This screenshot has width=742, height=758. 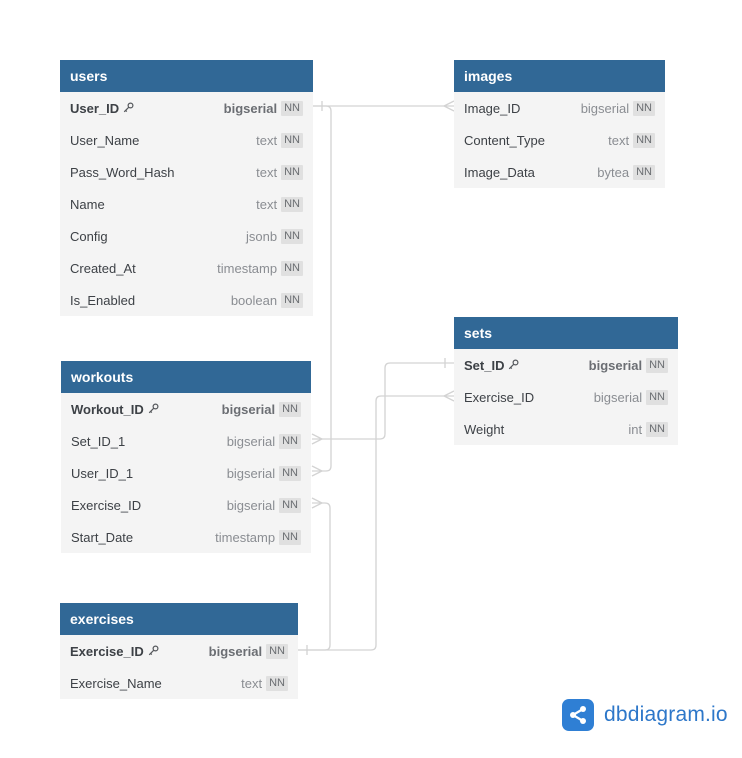 I want to click on column-row: User_ID_1 bigserial NN, so click(x=186, y=473).